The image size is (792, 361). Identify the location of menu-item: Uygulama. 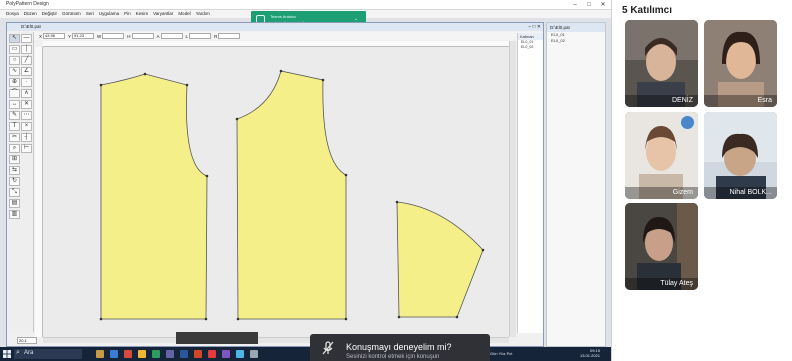
(109, 14).